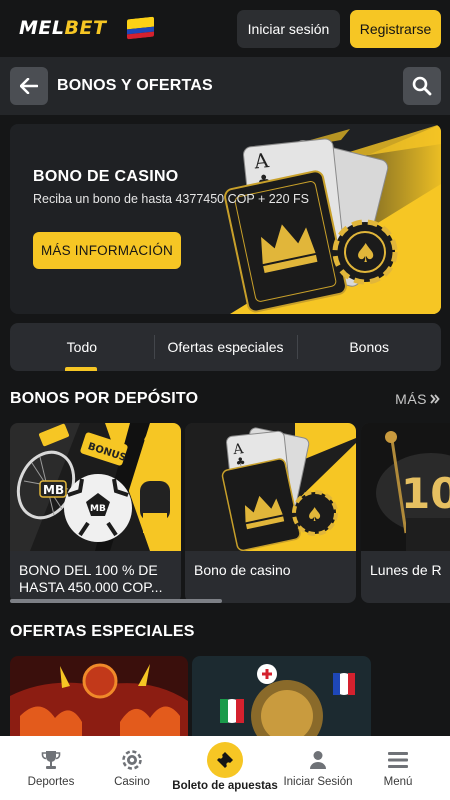  Describe the element at coordinates (85, 28) in the screenshot. I see `logo-text-accent: BET` at that location.